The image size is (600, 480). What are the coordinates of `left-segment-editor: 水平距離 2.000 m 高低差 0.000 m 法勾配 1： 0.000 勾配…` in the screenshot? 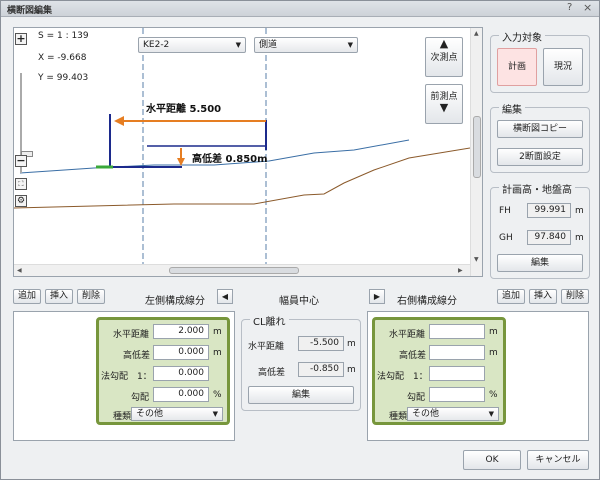 It's located at (163, 371).